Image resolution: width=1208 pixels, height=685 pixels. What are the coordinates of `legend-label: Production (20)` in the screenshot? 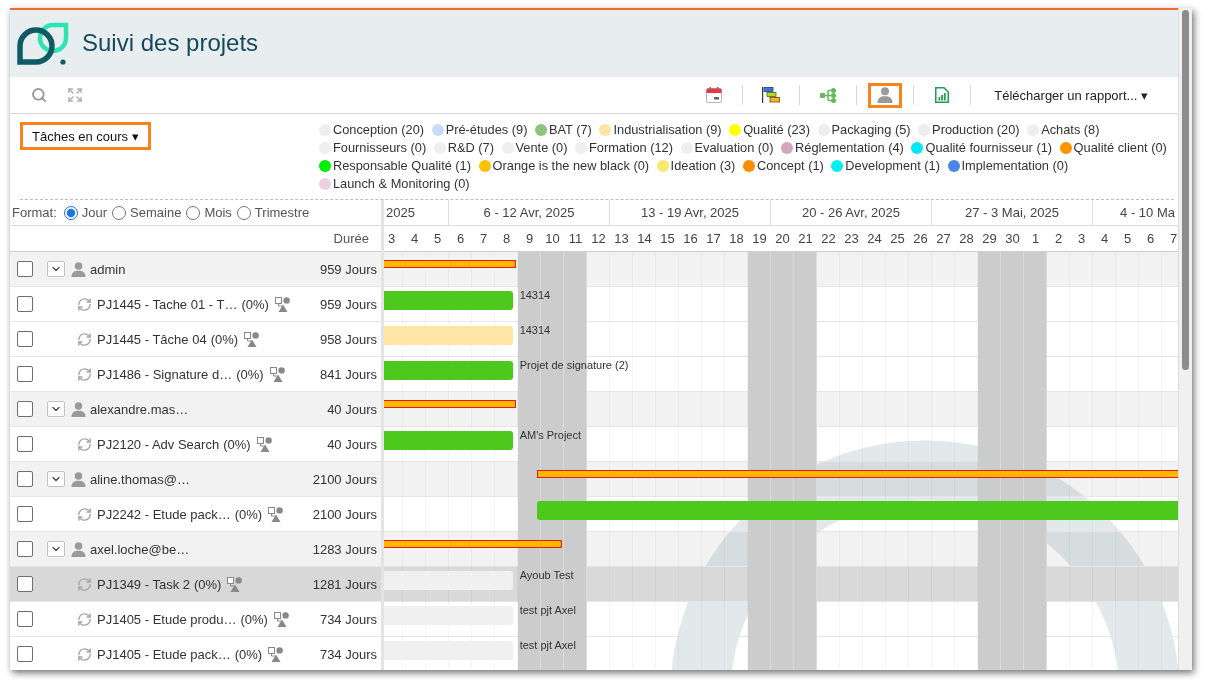 It's located at (976, 129).